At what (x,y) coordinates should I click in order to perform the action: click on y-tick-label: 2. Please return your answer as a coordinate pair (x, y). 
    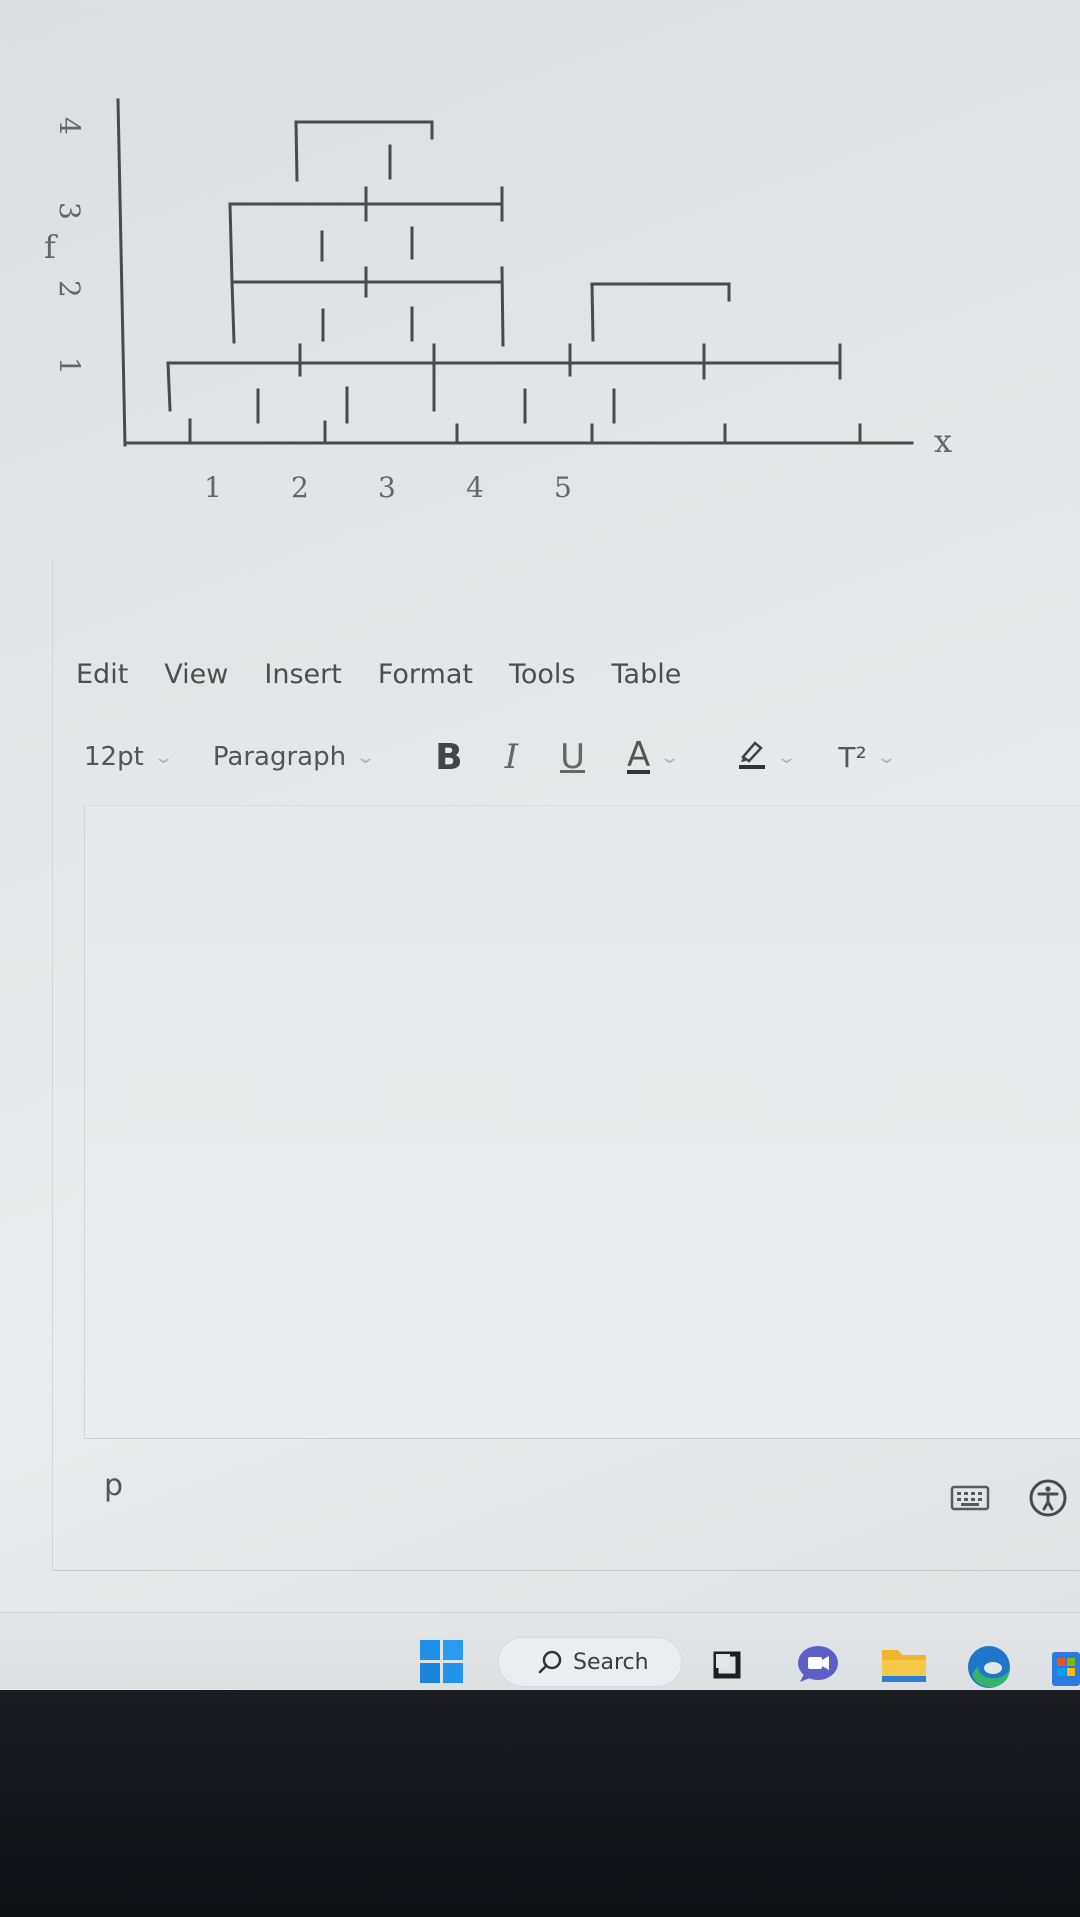
    Looking at the image, I should click on (69, 289).